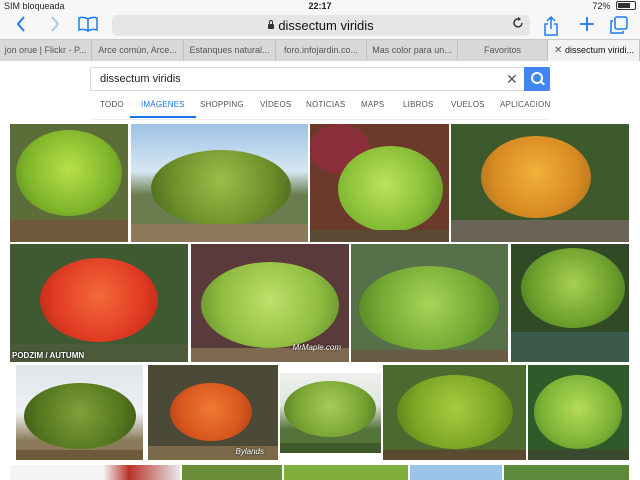 The image size is (640, 480). Describe the element at coordinates (99, 303) in the screenshot. I see `image-result: PODZIM / AUTUMN` at that location.